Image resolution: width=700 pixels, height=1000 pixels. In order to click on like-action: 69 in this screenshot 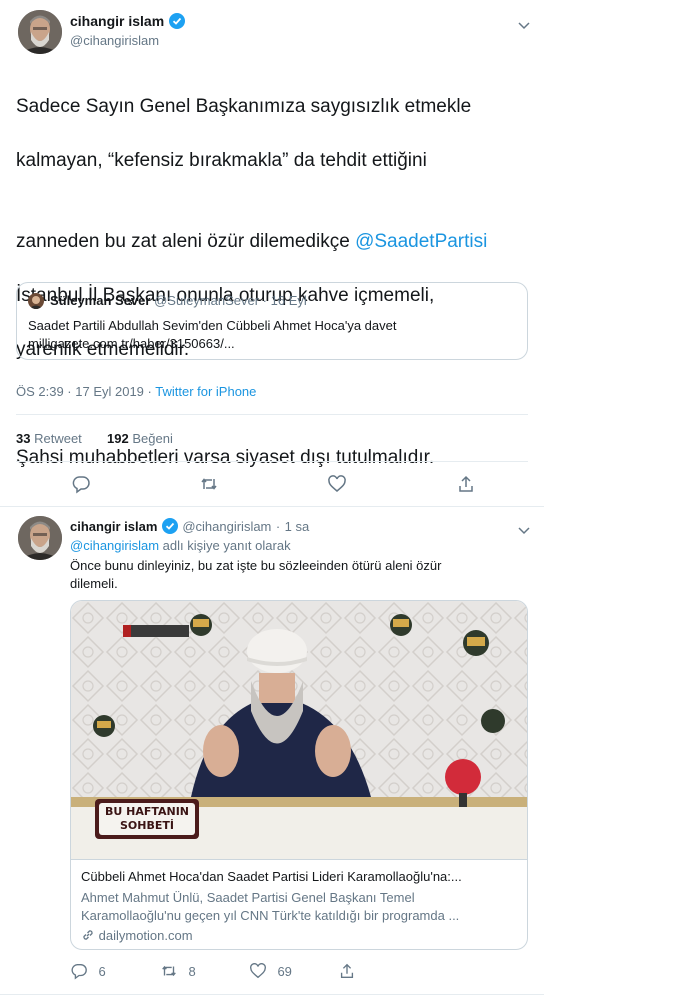, I will do `click(270, 971)`.